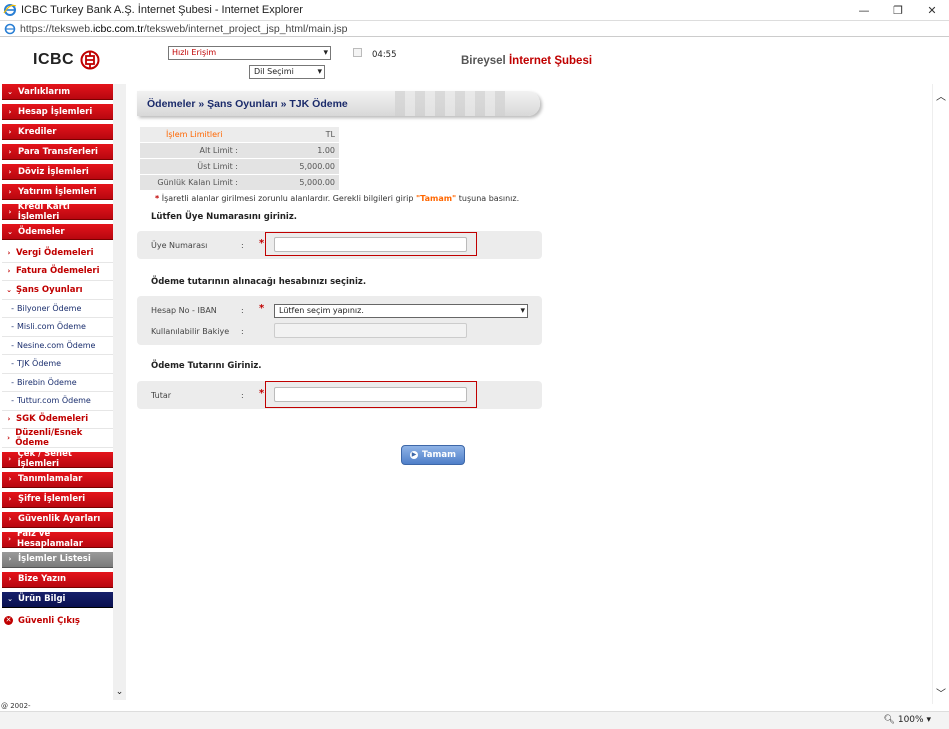 The width and height of the screenshot is (949, 729). Describe the element at coordinates (157, 198) in the screenshot. I see `required-star: *` at that location.